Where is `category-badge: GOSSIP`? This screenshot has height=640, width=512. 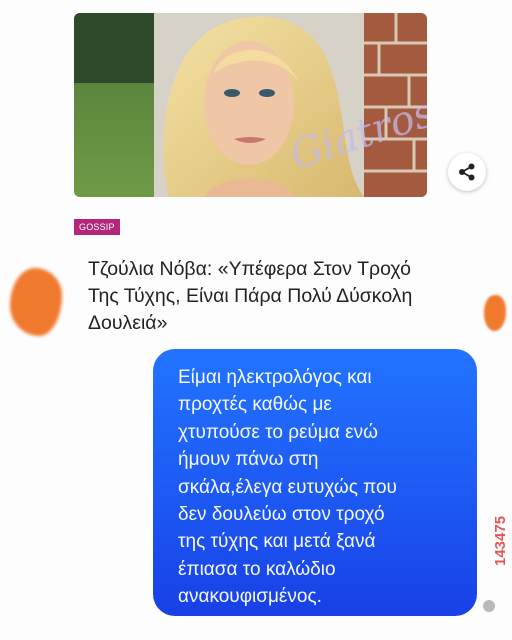 category-badge: GOSSIP is located at coordinates (97, 227).